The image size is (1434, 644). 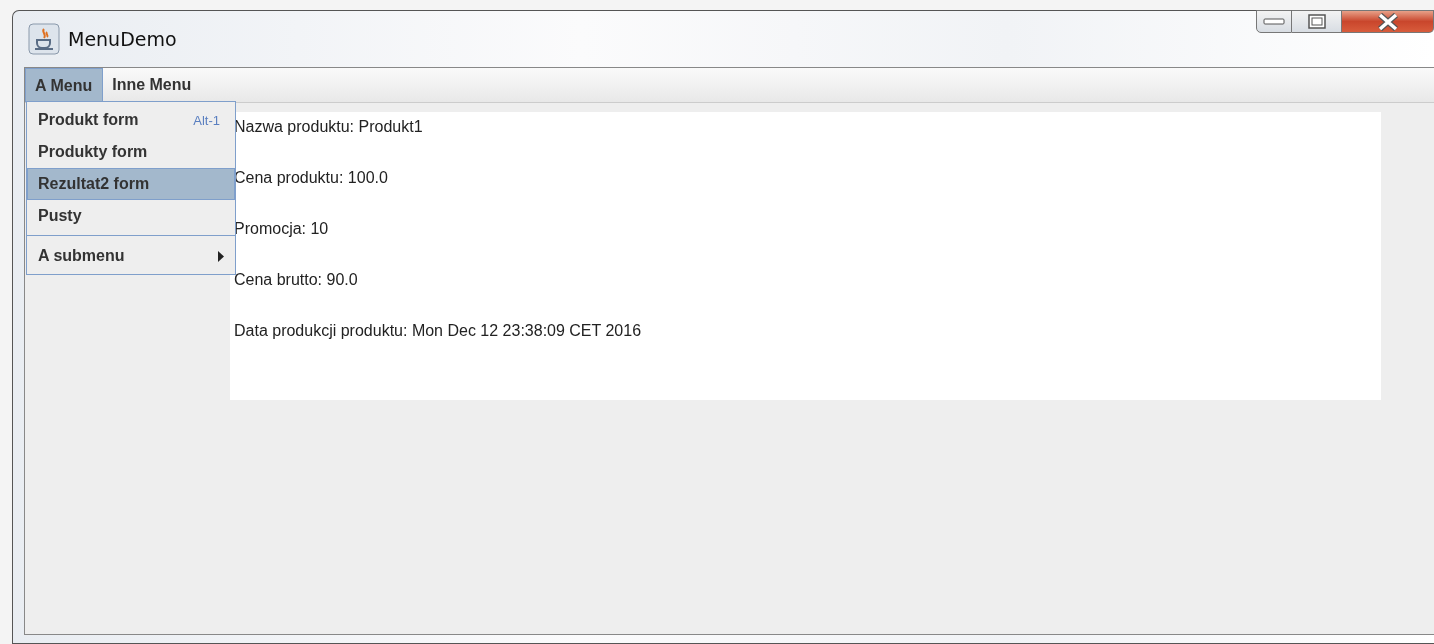 What do you see at coordinates (131, 216) in the screenshot?
I see `menu-item: Pusty` at bounding box center [131, 216].